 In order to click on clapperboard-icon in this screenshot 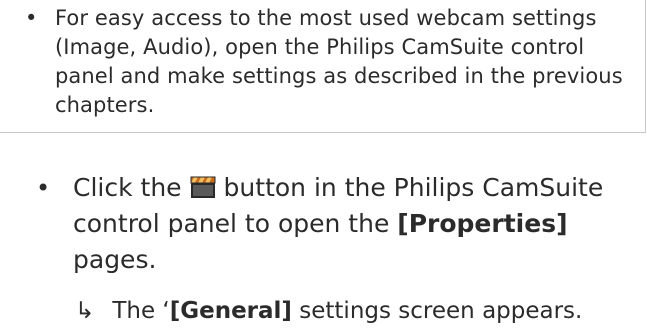, I will do `click(203, 185)`.